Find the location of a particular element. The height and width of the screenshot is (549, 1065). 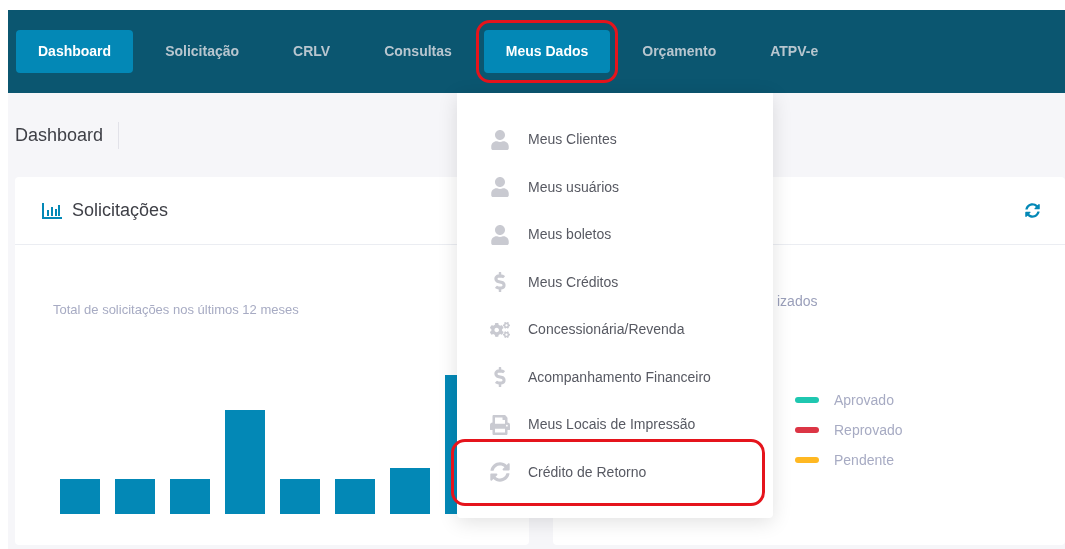

nav-tab: CRLV is located at coordinates (312, 51).